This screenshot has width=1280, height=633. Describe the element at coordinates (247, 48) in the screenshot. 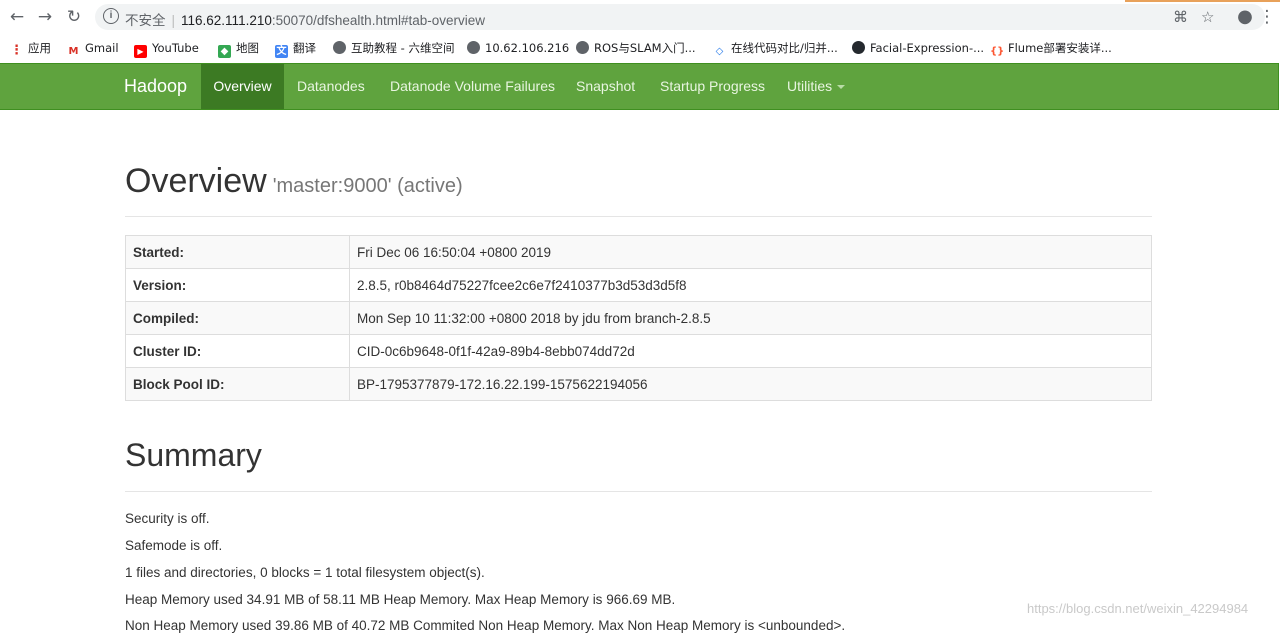

I see `bookmark-label: 地图` at that location.